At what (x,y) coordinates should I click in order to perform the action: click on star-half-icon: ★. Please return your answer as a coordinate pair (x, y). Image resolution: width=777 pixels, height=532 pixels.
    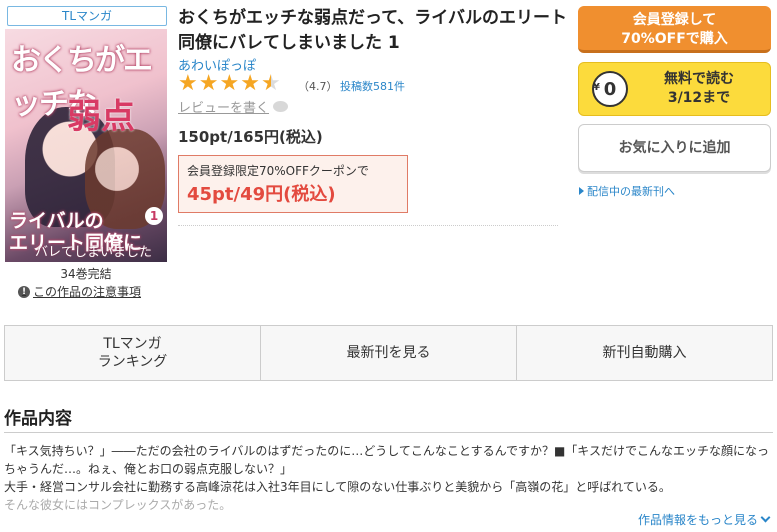
    Looking at the image, I should click on (270, 83).